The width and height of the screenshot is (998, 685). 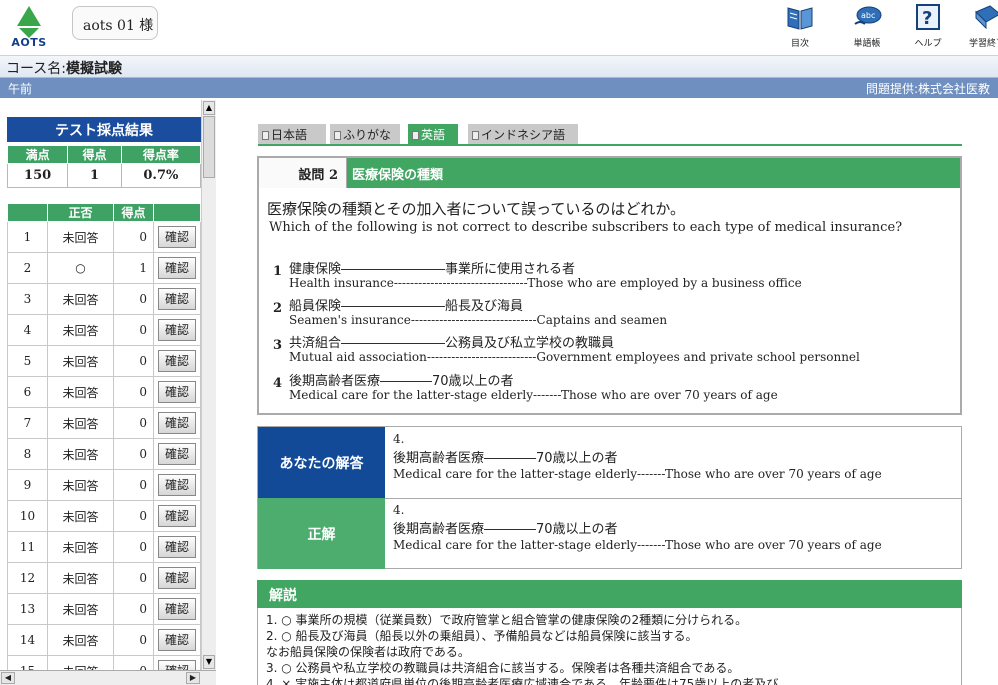 What do you see at coordinates (94, 69) in the screenshot?
I see `course-name: 模擬試験` at bounding box center [94, 69].